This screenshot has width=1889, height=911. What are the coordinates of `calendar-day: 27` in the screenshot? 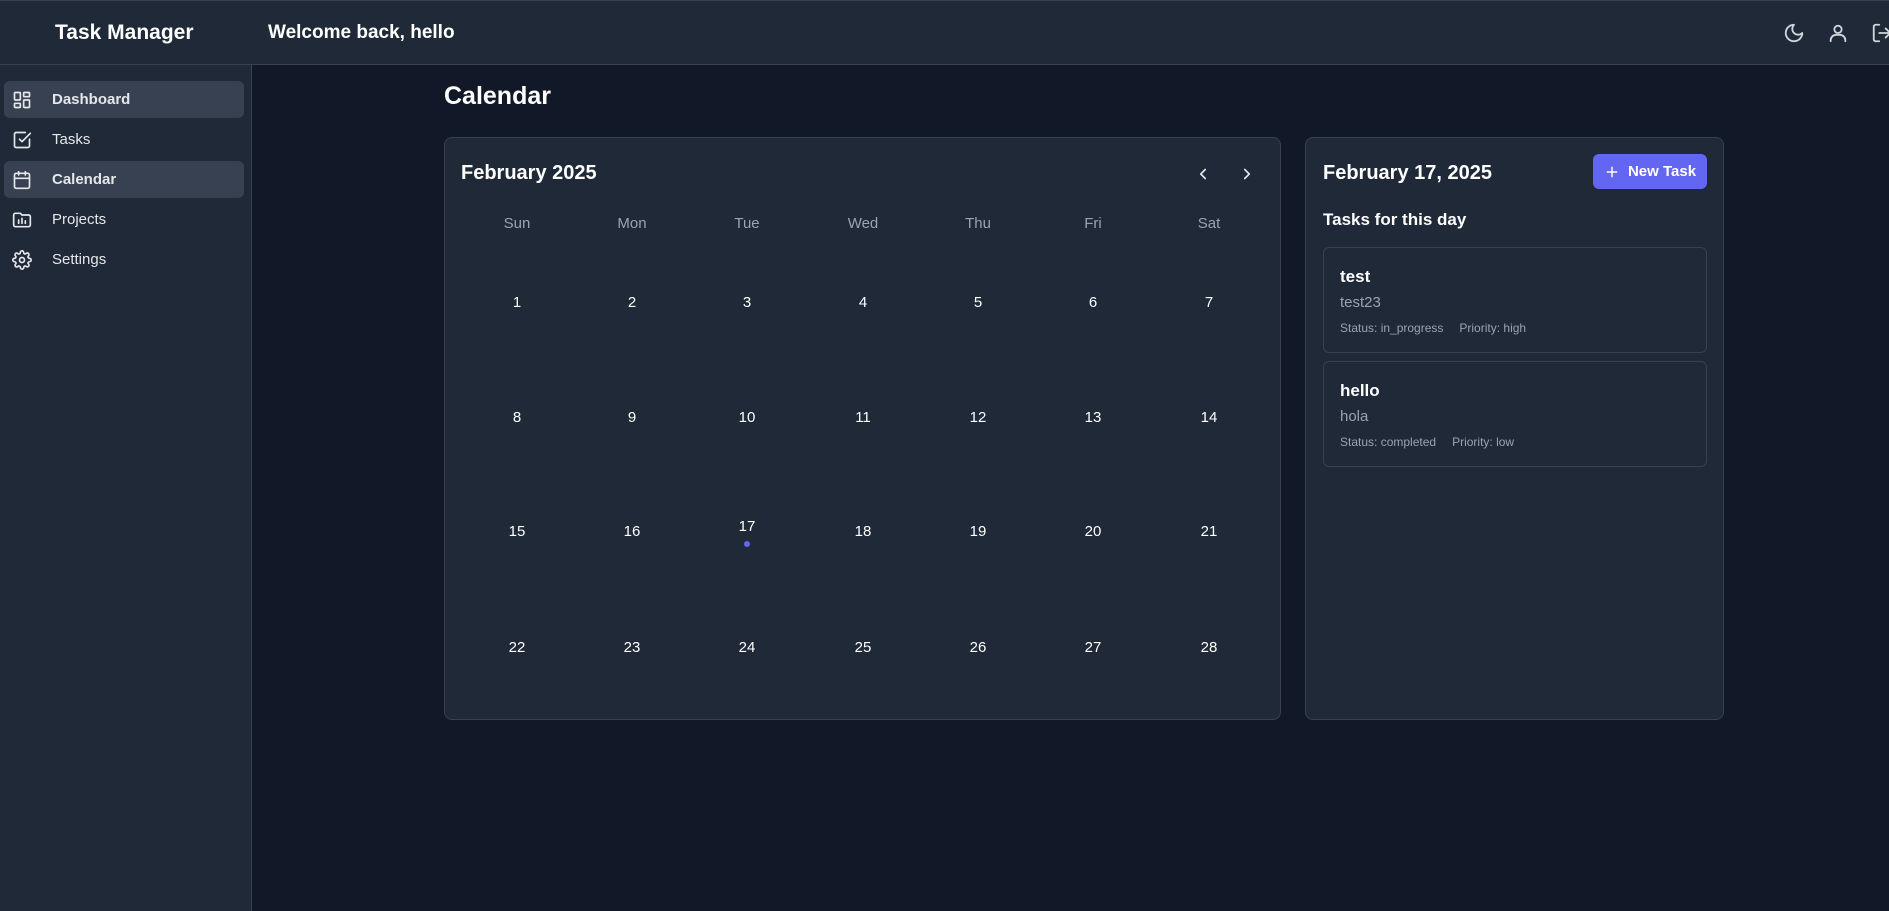 It's located at (1093, 648).